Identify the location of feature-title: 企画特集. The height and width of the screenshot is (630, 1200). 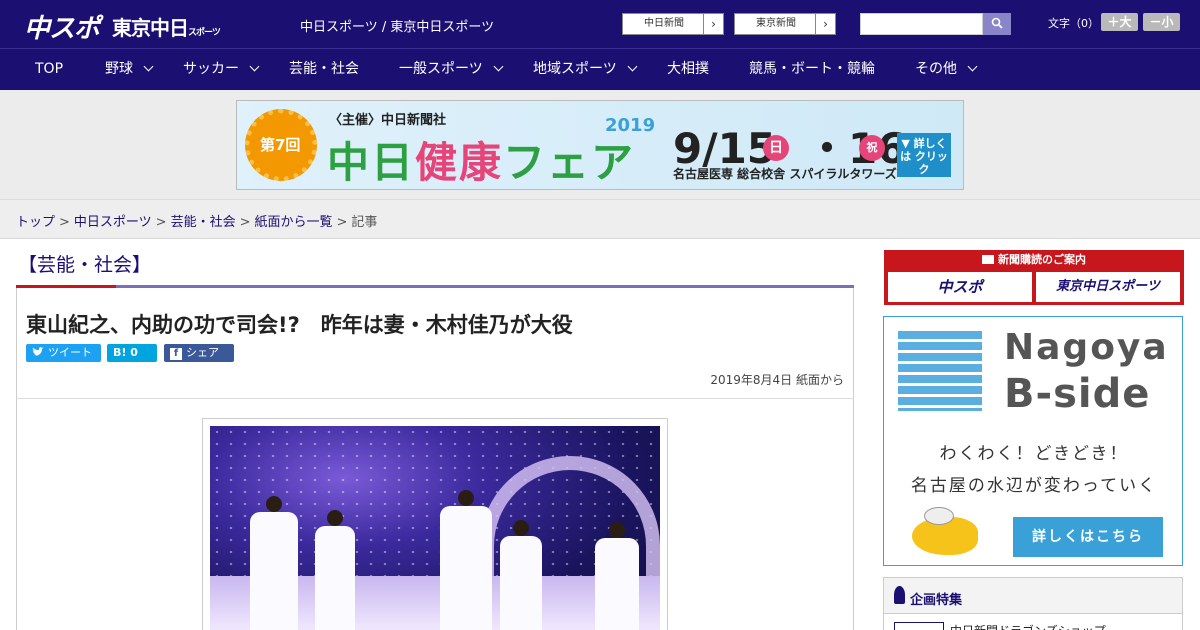
(936, 600).